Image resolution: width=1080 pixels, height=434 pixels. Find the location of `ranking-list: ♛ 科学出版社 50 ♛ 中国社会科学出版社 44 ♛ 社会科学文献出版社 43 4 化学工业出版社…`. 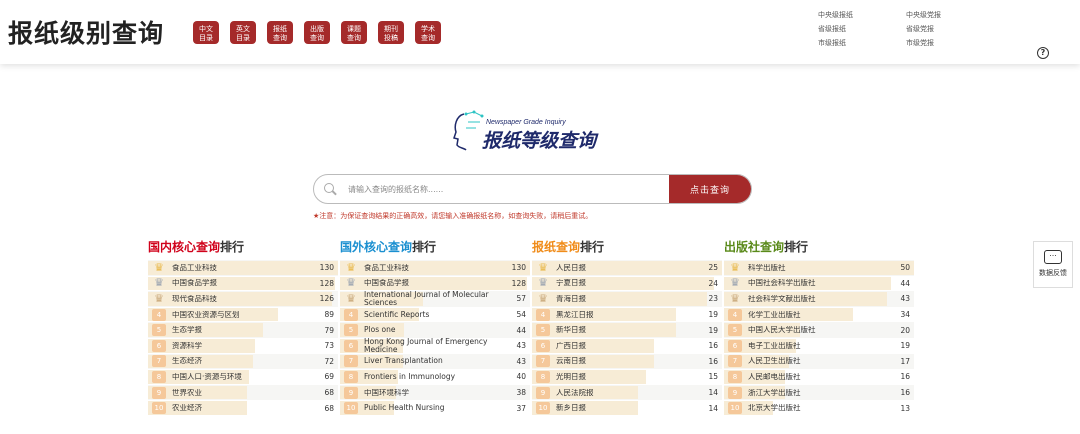

ranking-list: ♛ 科学出版社 50 ♛ 中国社会科学出版社 44 ♛ 社会科学文献出版社 43 4 化学工业出版社… is located at coordinates (819, 338).